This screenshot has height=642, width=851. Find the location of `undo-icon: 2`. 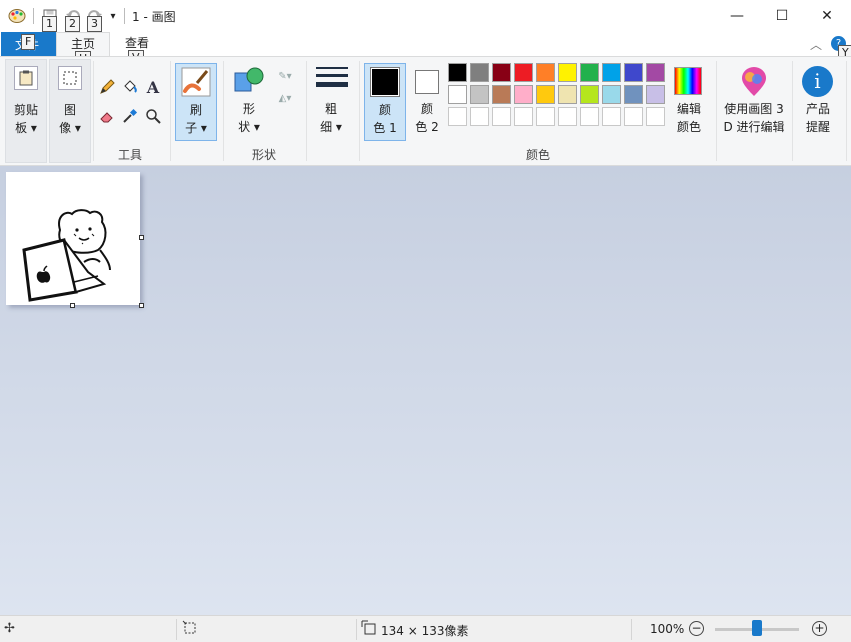

undo-icon: 2 is located at coordinates (73, 19).